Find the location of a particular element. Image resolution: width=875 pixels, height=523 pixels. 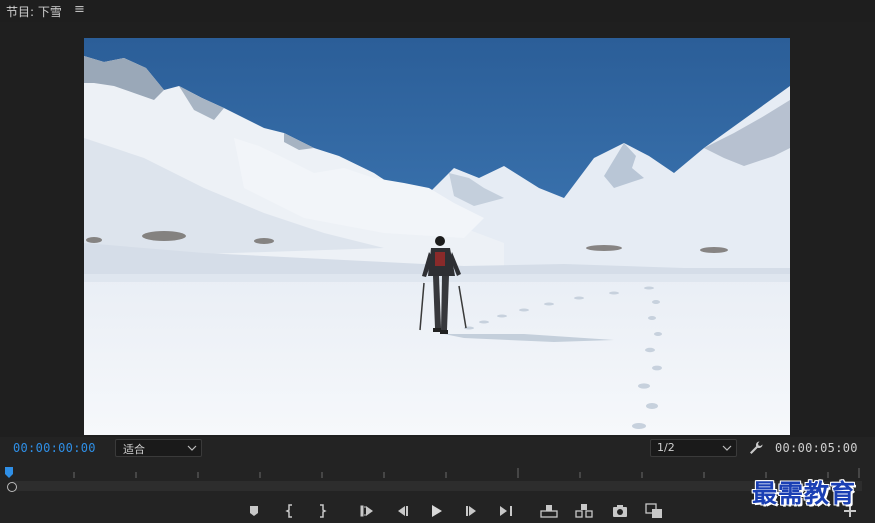

compare-view-button is located at coordinates (654, 511).